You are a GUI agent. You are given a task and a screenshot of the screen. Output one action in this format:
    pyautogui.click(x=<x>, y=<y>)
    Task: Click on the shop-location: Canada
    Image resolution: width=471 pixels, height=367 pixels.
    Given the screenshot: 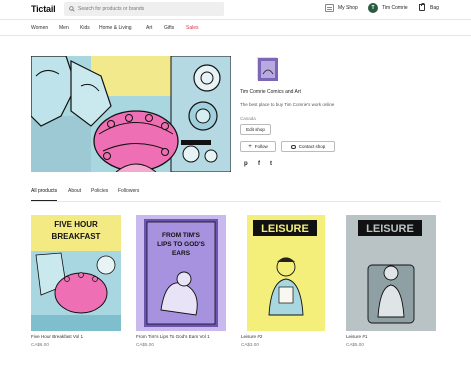 What is the action you would take?
    pyautogui.click(x=248, y=118)
    